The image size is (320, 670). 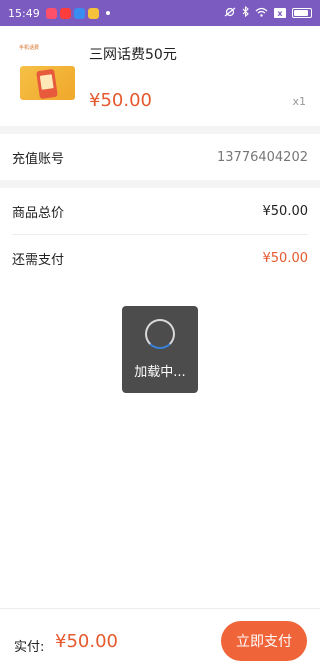 What do you see at coordinates (38, 260) in the screenshot?
I see `amount-due-label: 还需支付` at bounding box center [38, 260].